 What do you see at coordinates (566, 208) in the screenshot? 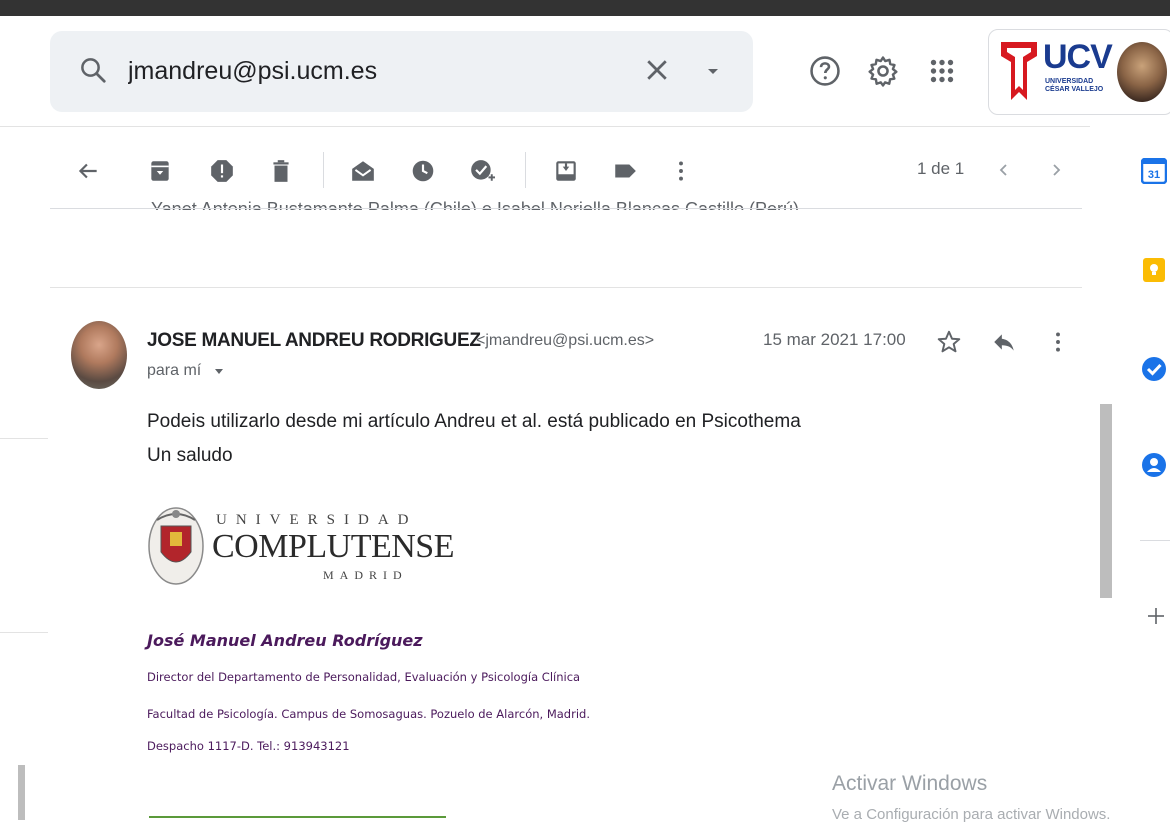
I see `thread-divider` at bounding box center [566, 208].